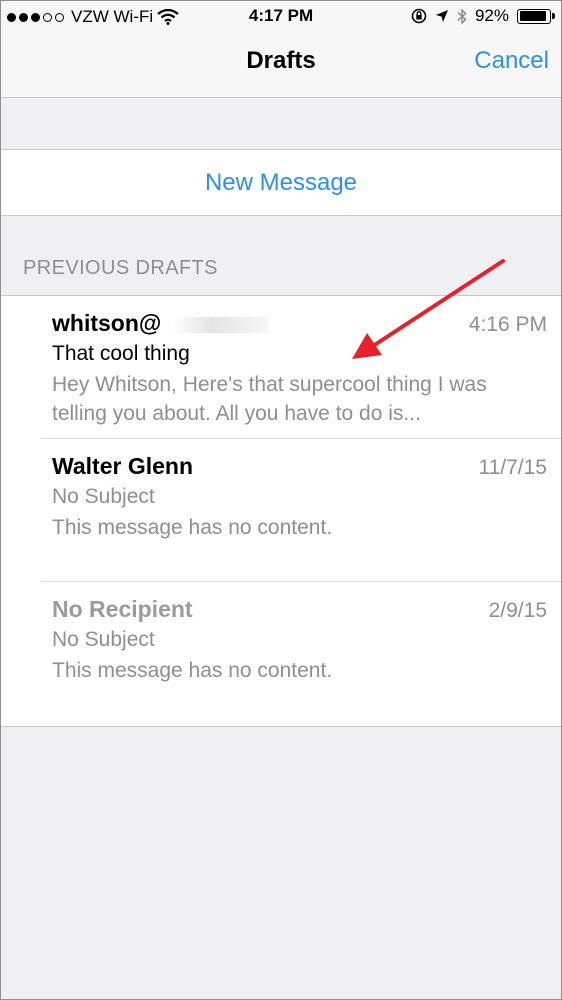 The width and height of the screenshot is (562, 1000). I want to click on draft-sender: whitson@, so click(160, 323).